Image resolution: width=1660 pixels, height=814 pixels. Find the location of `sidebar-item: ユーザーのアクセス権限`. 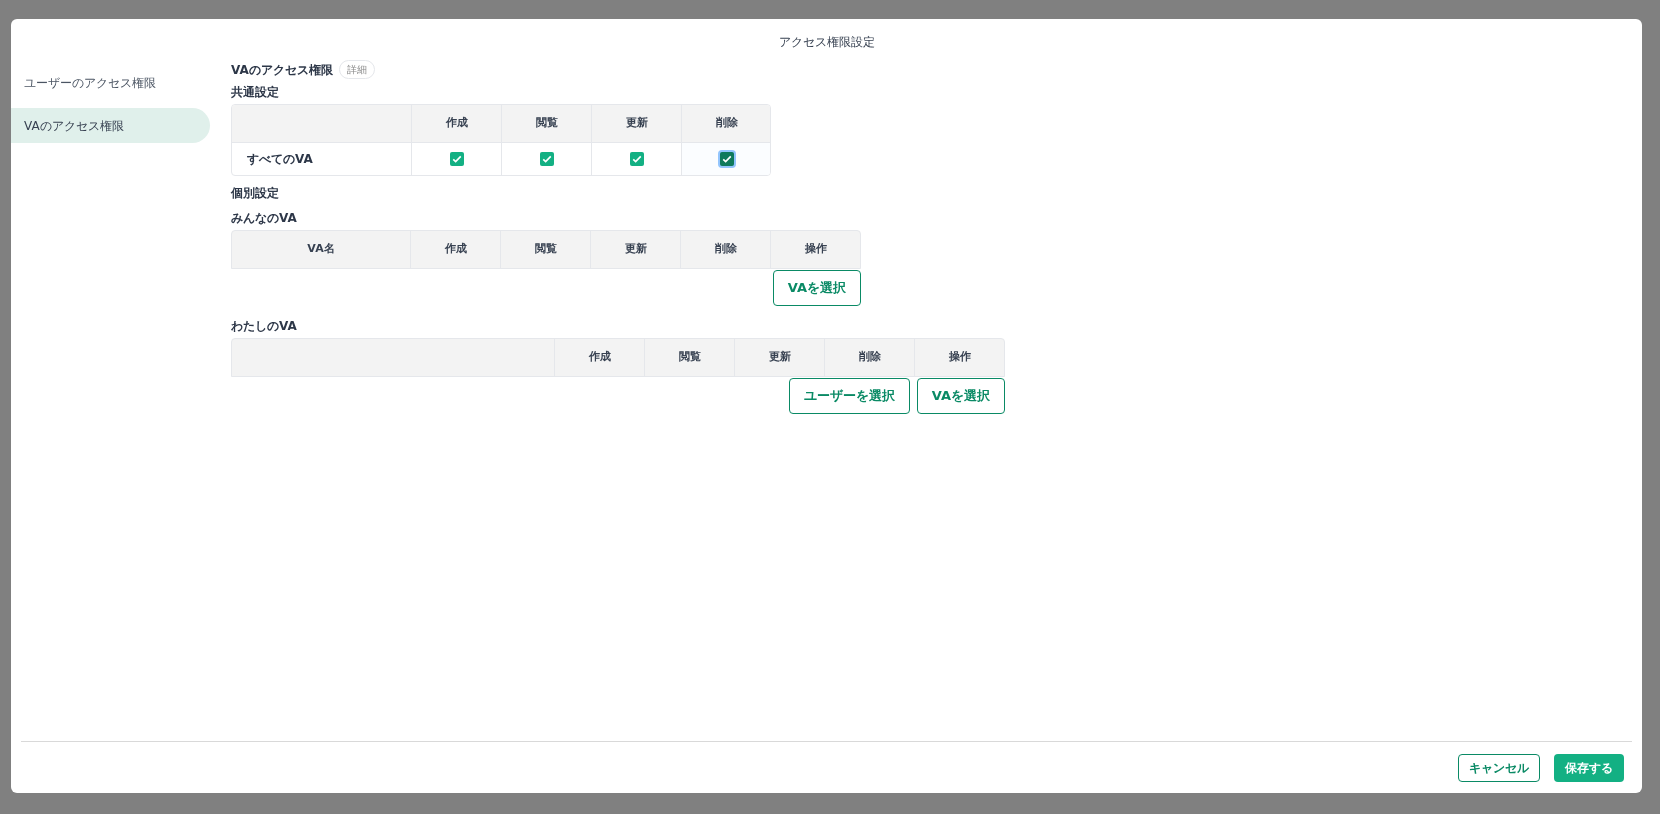

sidebar-item: ユーザーのアクセス権限 is located at coordinates (110, 82).